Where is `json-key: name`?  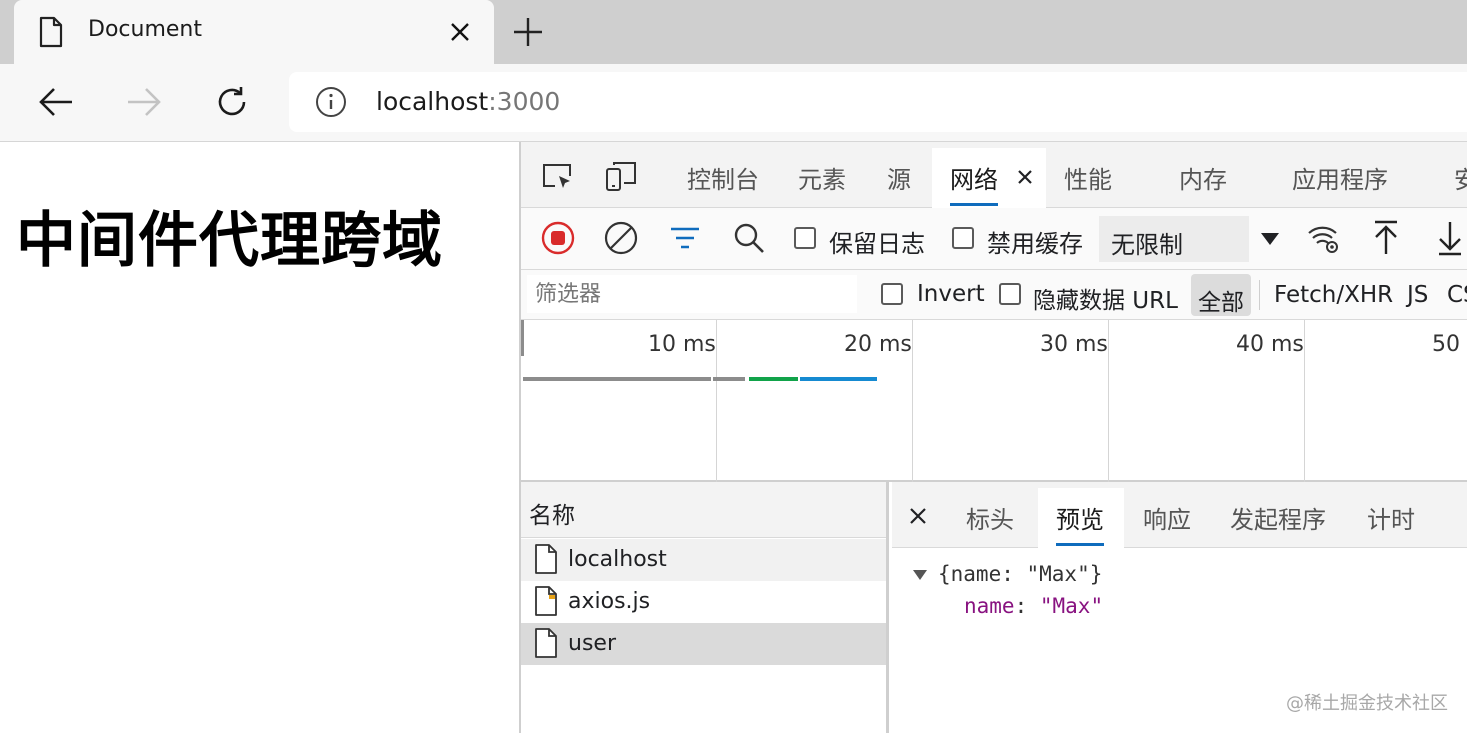 json-key: name is located at coordinates (989, 606).